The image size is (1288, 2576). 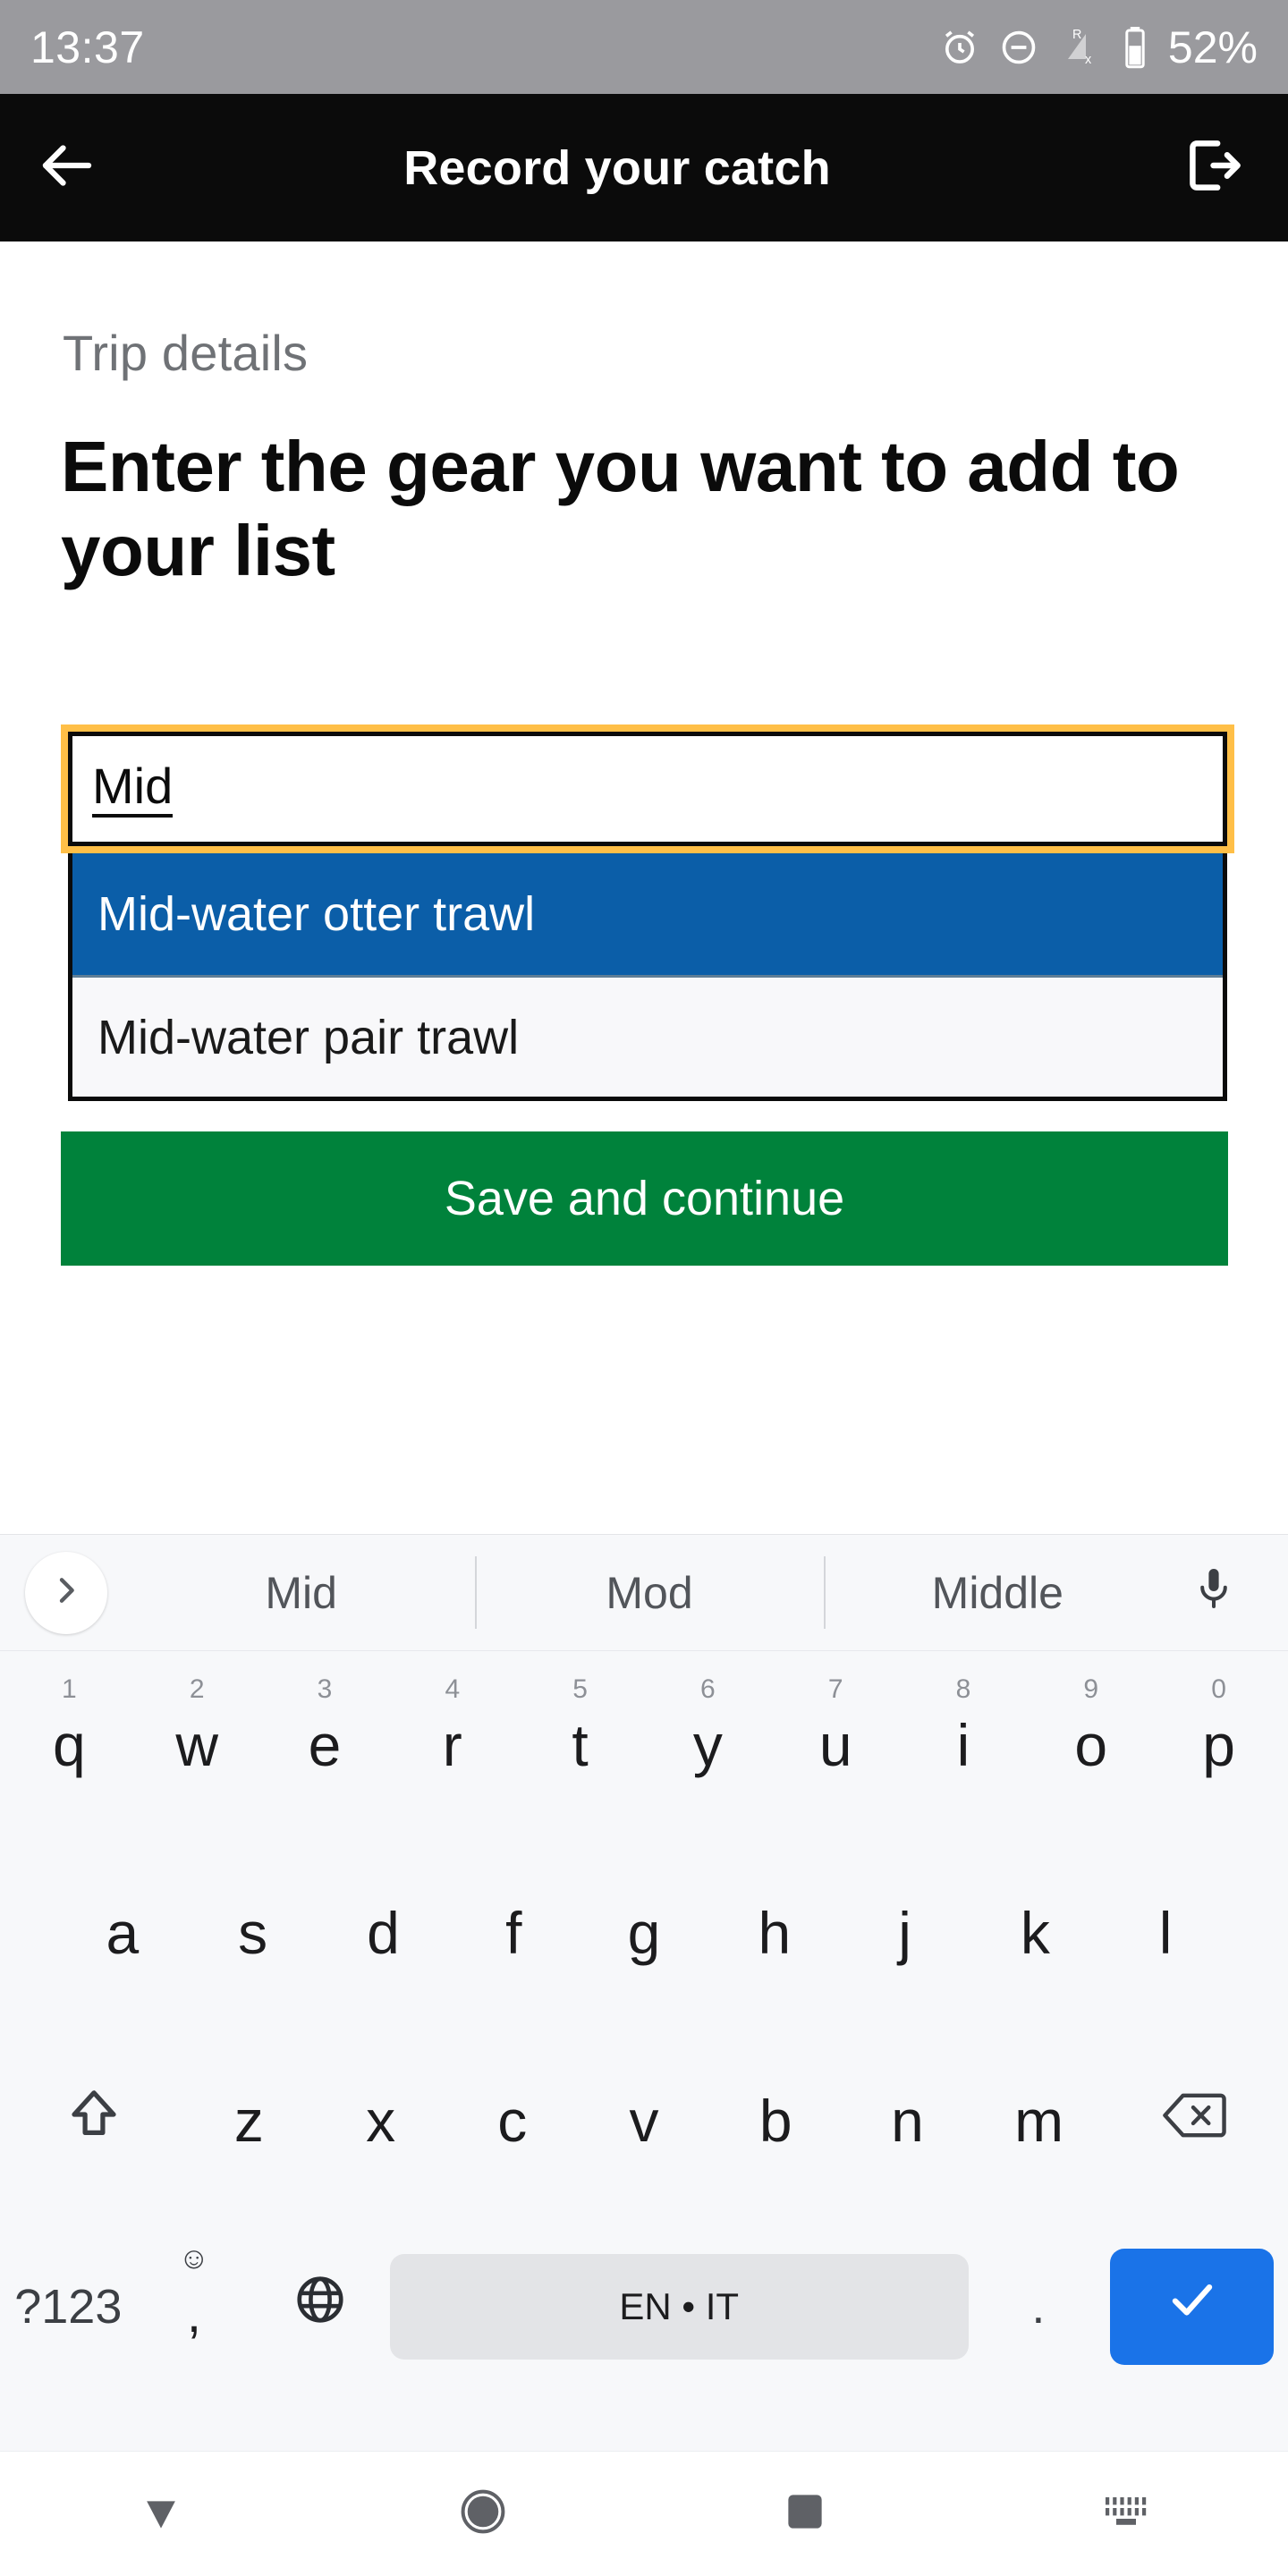 I want to click on key-shift, so click(x=94, y=2121).